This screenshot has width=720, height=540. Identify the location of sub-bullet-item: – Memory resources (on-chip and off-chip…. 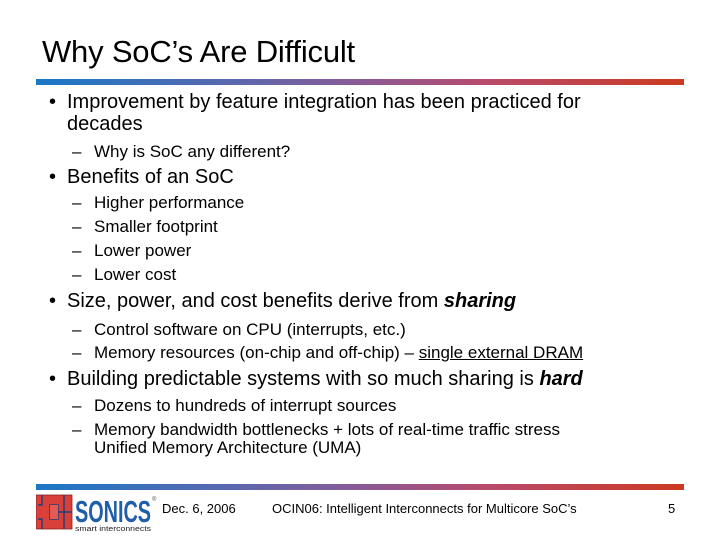
(328, 352).